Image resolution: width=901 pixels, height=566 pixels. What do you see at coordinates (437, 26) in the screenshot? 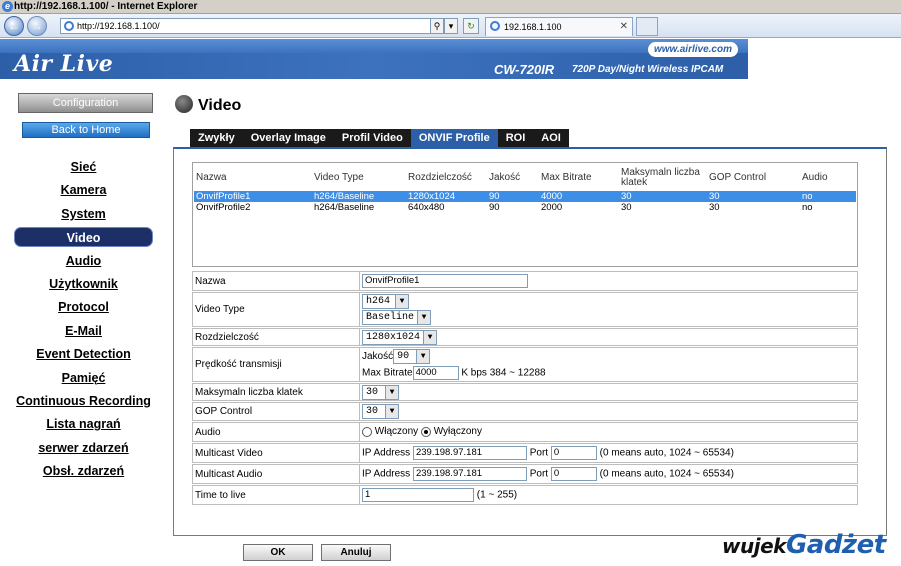
I see `search-icon: ⚲` at bounding box center [437, 26].